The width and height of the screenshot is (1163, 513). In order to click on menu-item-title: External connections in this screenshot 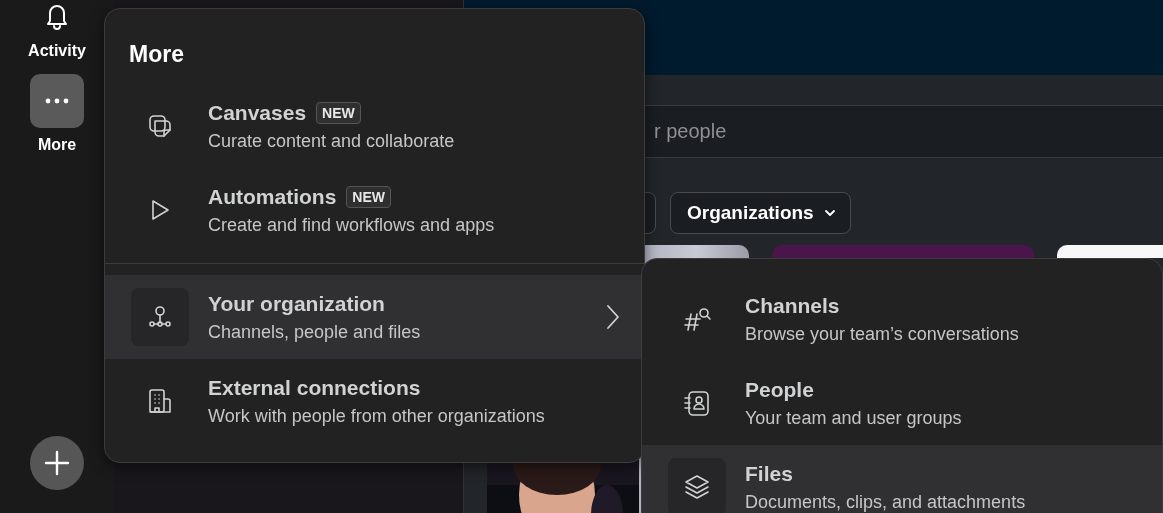, I will do `click(314, 387)`.